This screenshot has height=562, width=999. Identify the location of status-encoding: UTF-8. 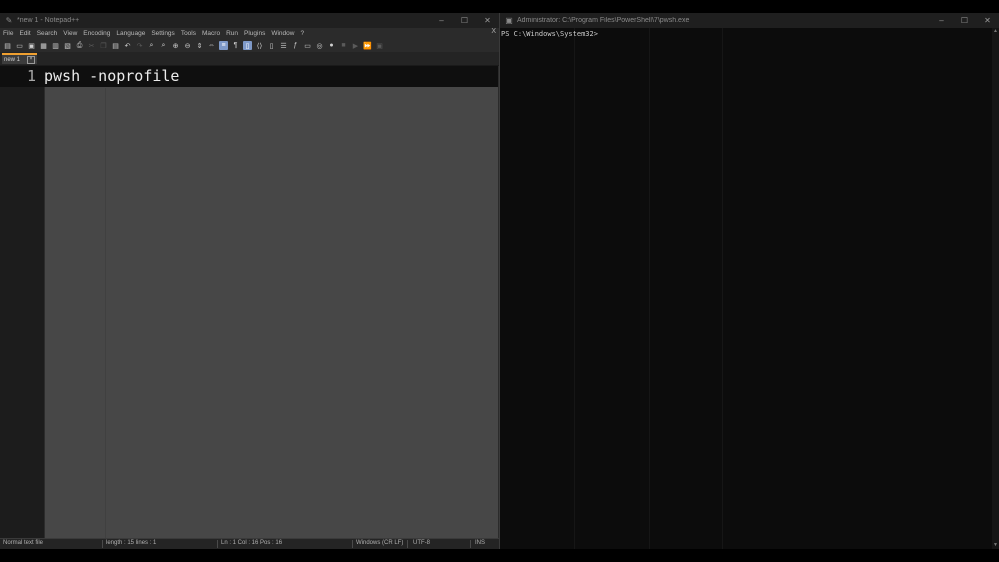
(421, 543).